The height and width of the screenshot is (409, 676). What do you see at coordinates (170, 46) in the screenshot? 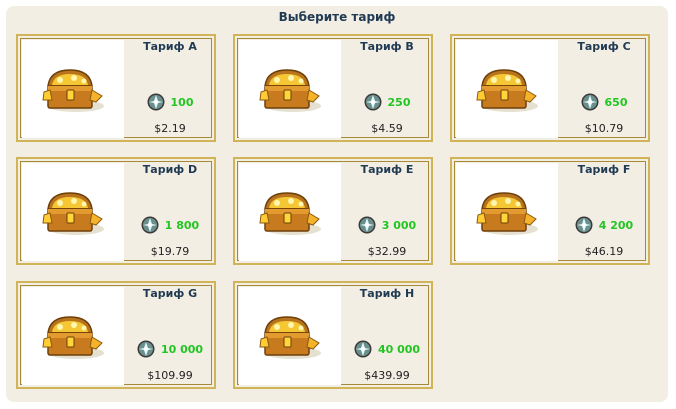
I see `tariff-name: Тариф A` at bounding box center [170, 46].